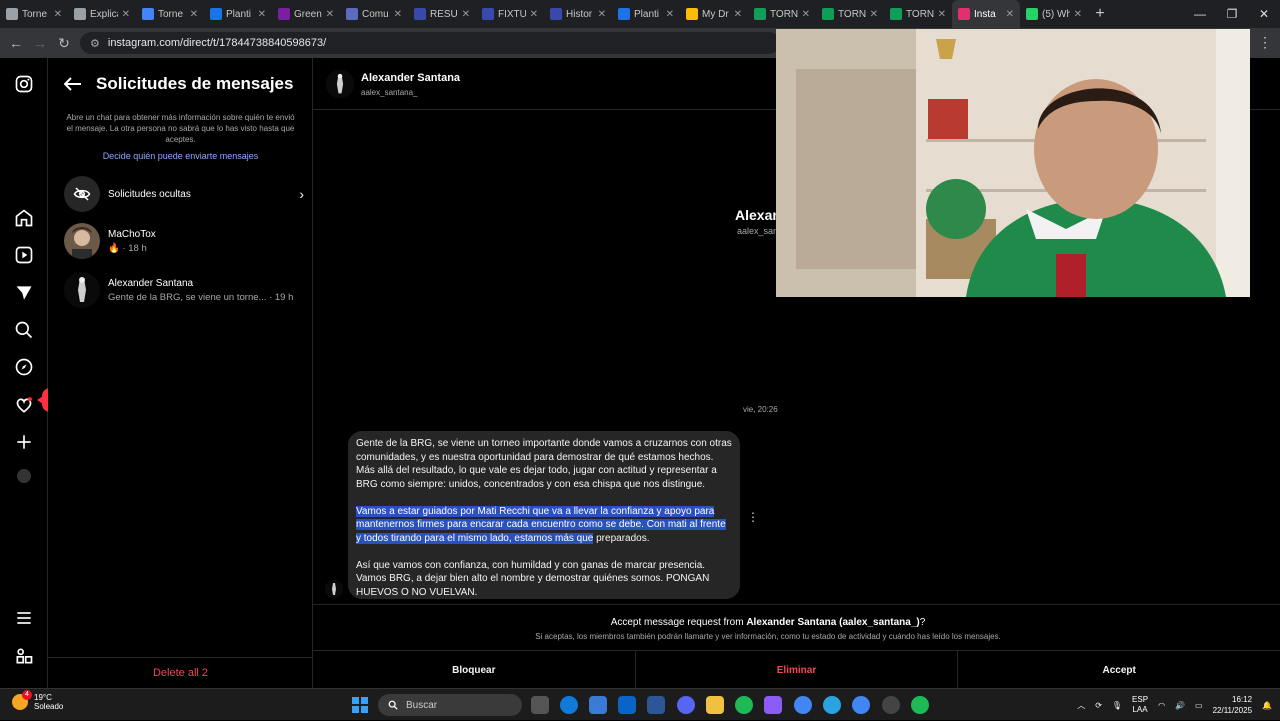 The height and width of the screenshot is (721, 1280). I want to click on accept-button: Accept, so click(1119, 670).